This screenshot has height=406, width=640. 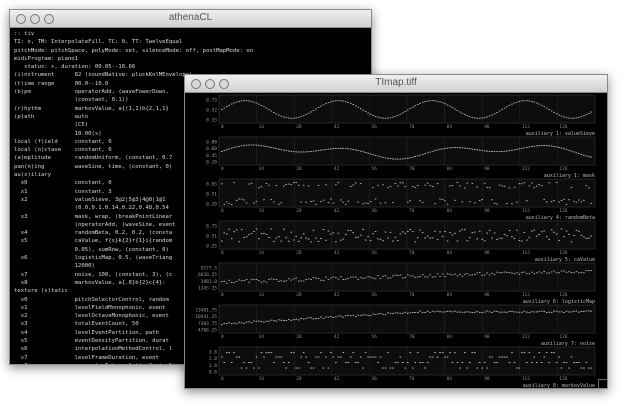 What do you see at coordinates (211, 247) in the screenshot?
I see `y-tick-label: 0.25` at bounding box center [211, 247].